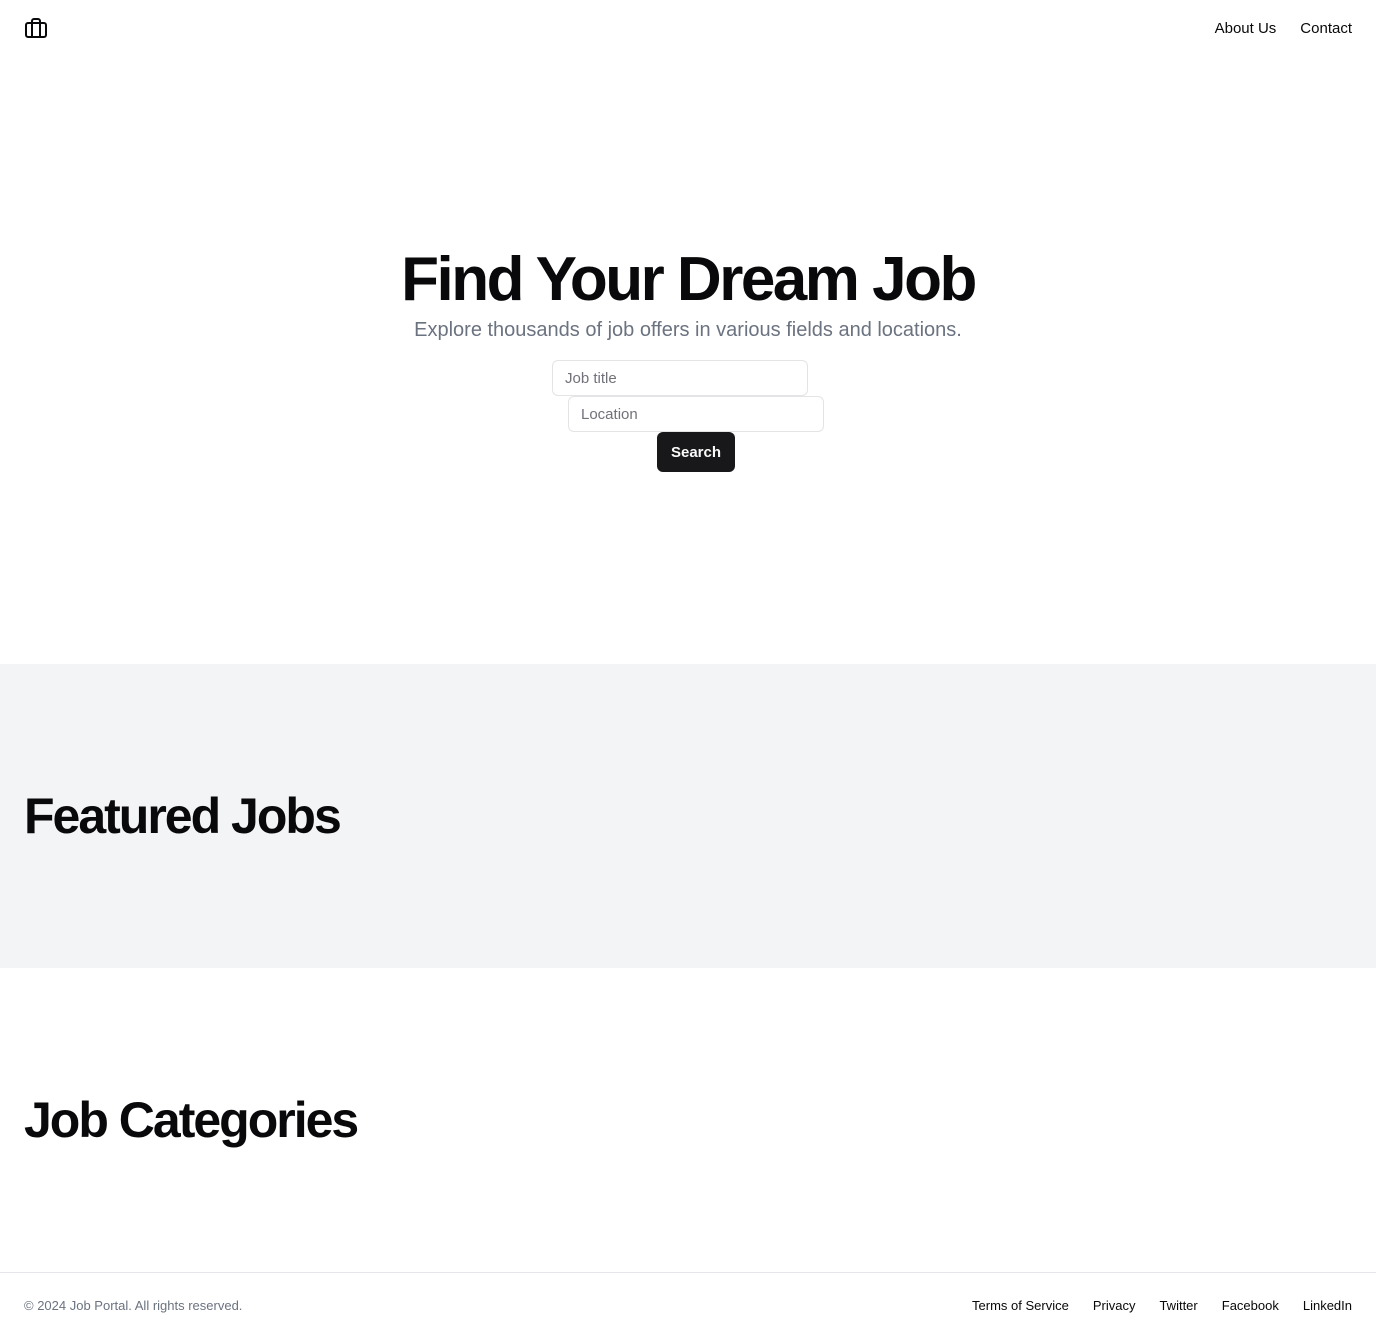  Describe the element at coordinates (1114, 1305) in the screenshot. I see `footer-privacy-link: Privacy` at that location.